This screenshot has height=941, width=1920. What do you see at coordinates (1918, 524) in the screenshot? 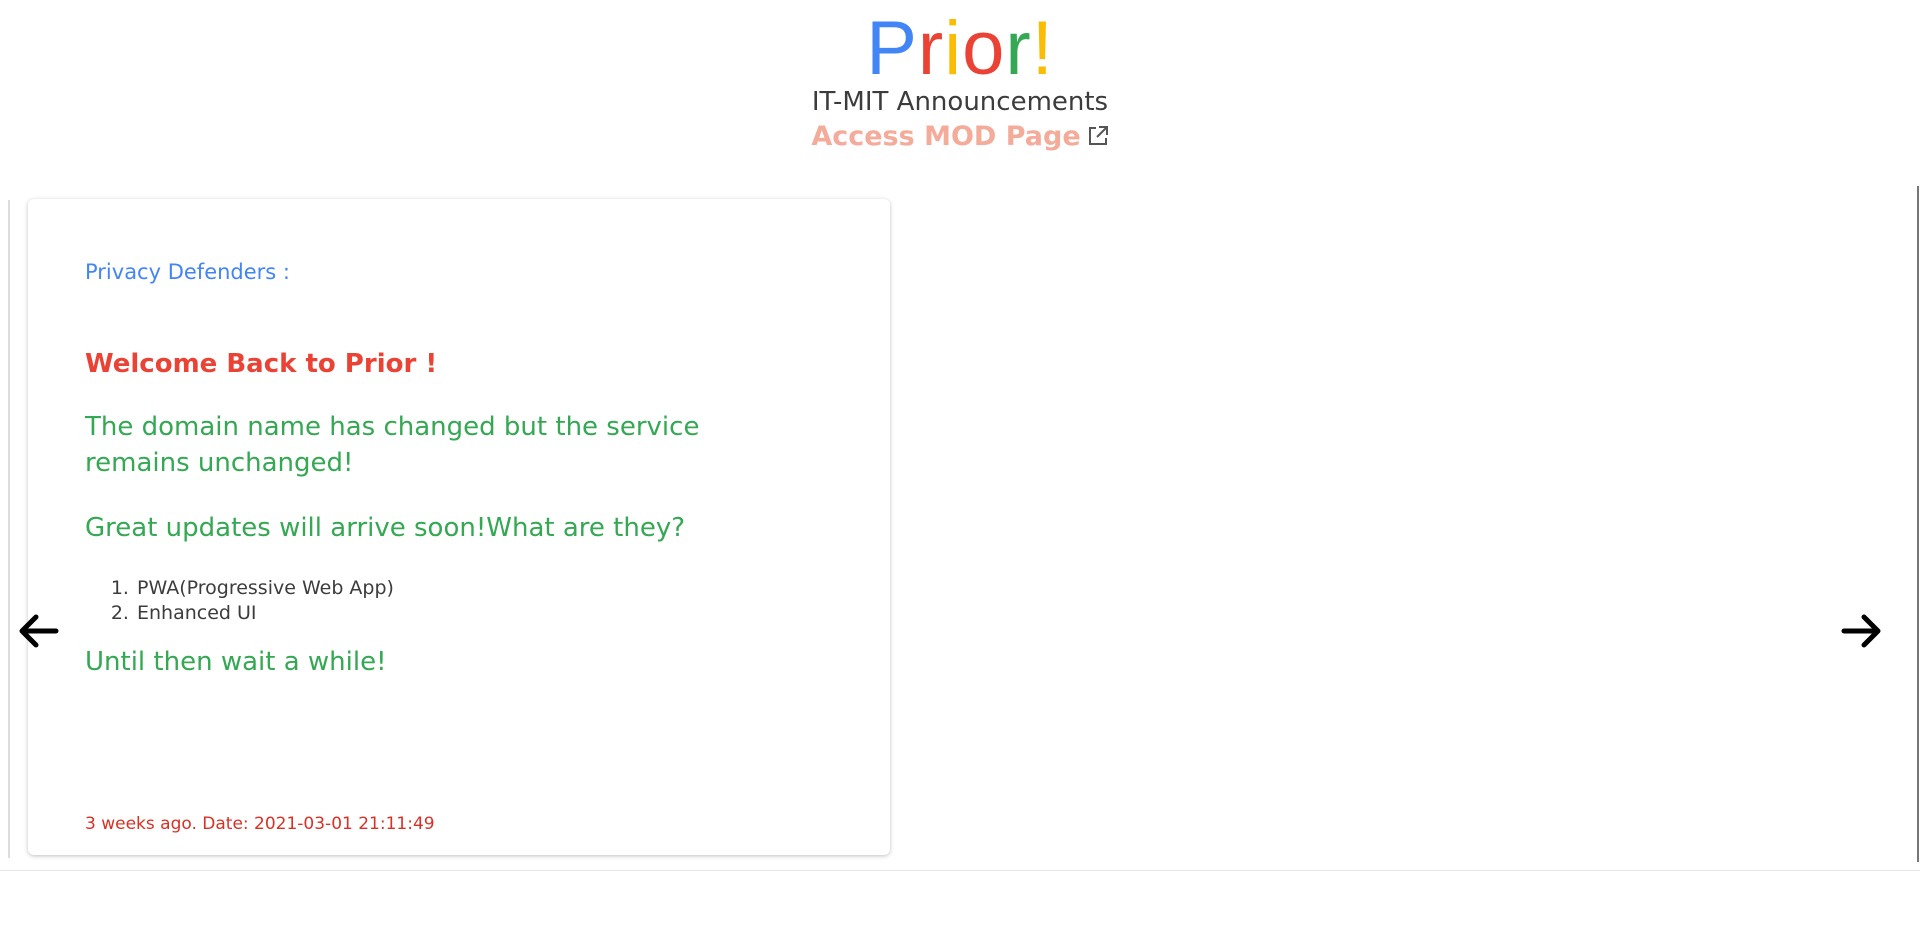
I see `carousel-right-edge` at bounding box center [1918, 524].